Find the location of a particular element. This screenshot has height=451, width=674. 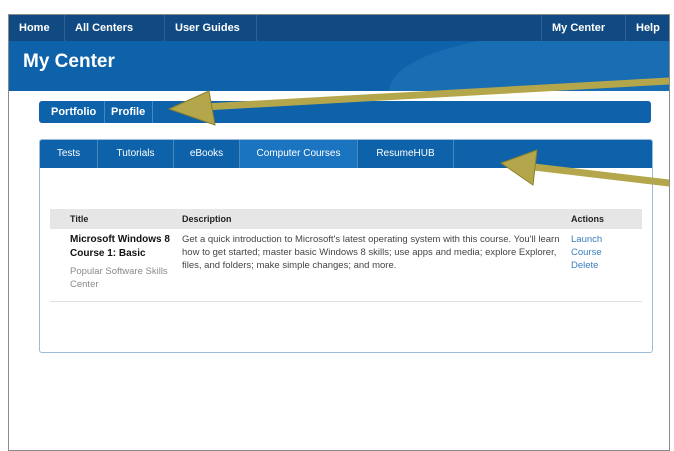

arrow-to-tabs-icon is located at coordinates (584, 168).